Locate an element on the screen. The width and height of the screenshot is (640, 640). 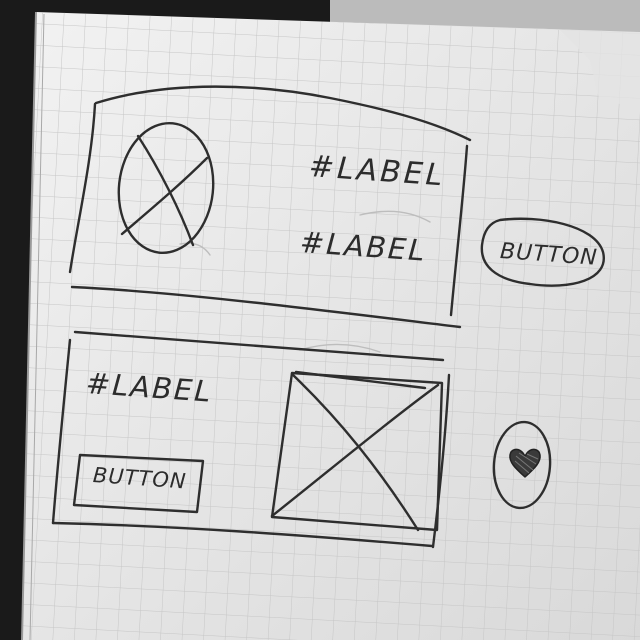
bottom-card-label: #LABEL is located at coordinates (149, 387).